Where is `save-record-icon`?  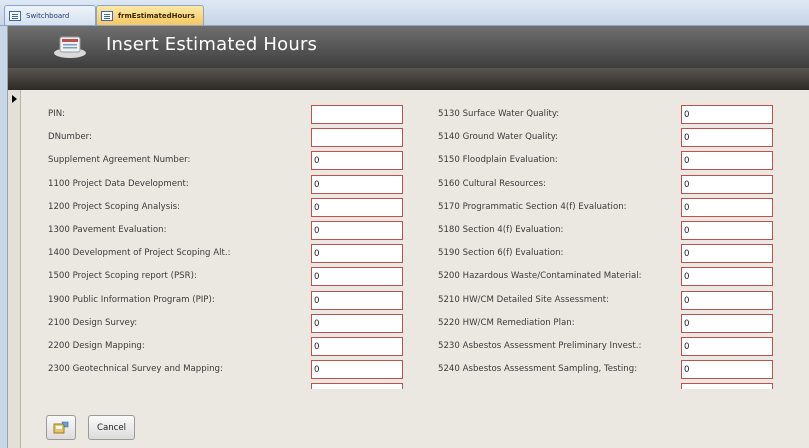 save-record-icon is located at coordinates (61, 427).